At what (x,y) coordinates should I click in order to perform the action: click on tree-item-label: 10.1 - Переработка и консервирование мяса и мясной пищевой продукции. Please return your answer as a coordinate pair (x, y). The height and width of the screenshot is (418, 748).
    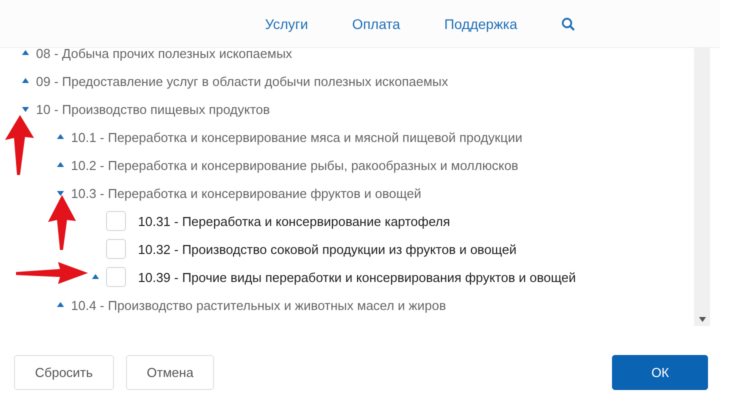
    Looking at the image, I should click on (296, 137).